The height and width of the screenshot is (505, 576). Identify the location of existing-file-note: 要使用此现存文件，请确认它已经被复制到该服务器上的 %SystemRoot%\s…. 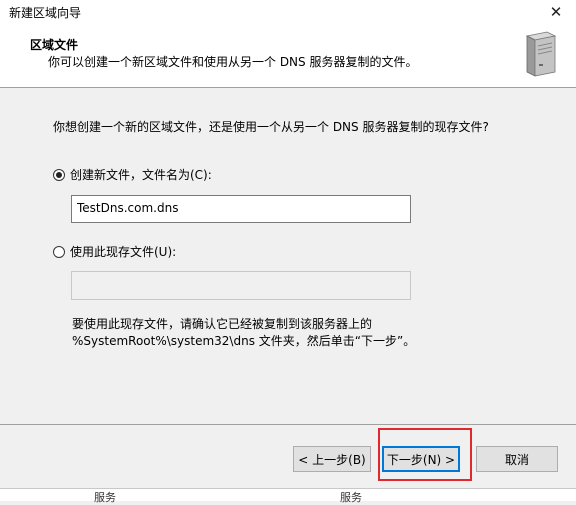
(243, 333).